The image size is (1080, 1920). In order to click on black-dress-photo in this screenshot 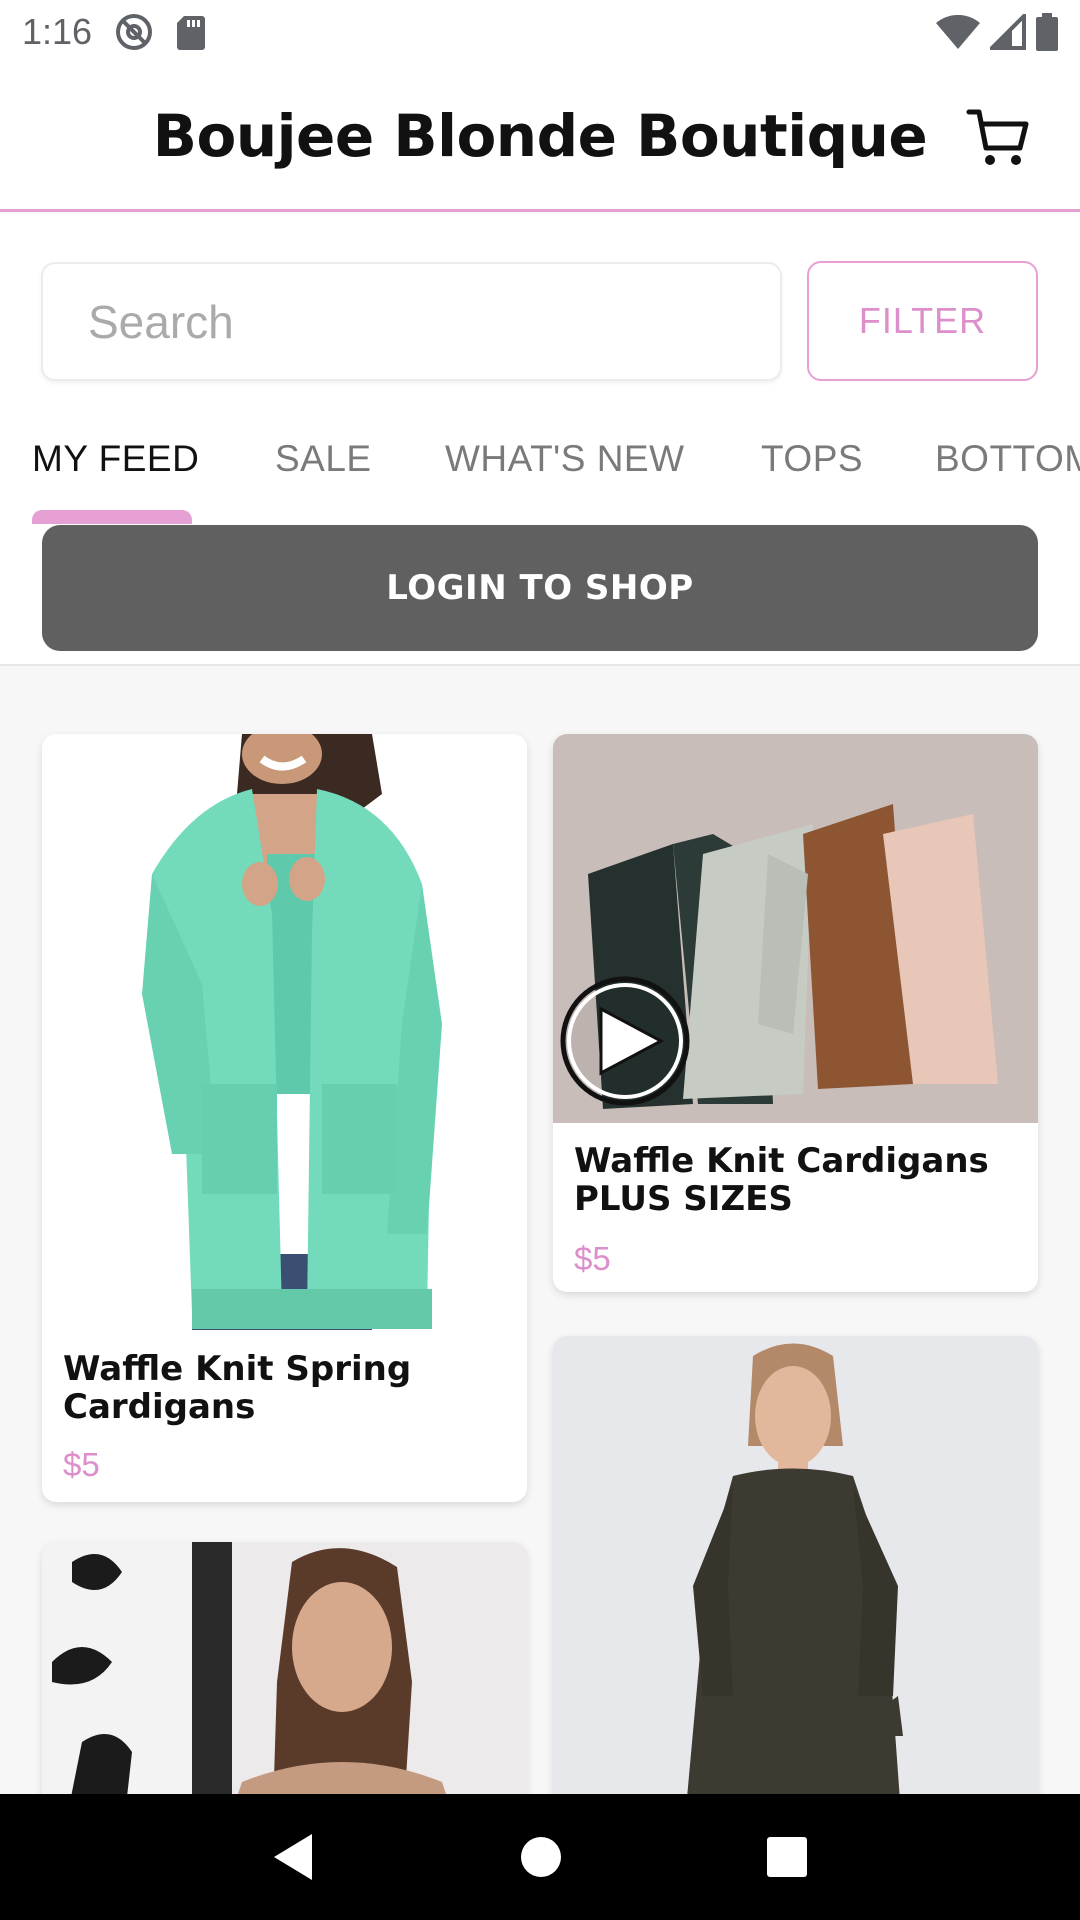, I will do `click(795, 1589)`.